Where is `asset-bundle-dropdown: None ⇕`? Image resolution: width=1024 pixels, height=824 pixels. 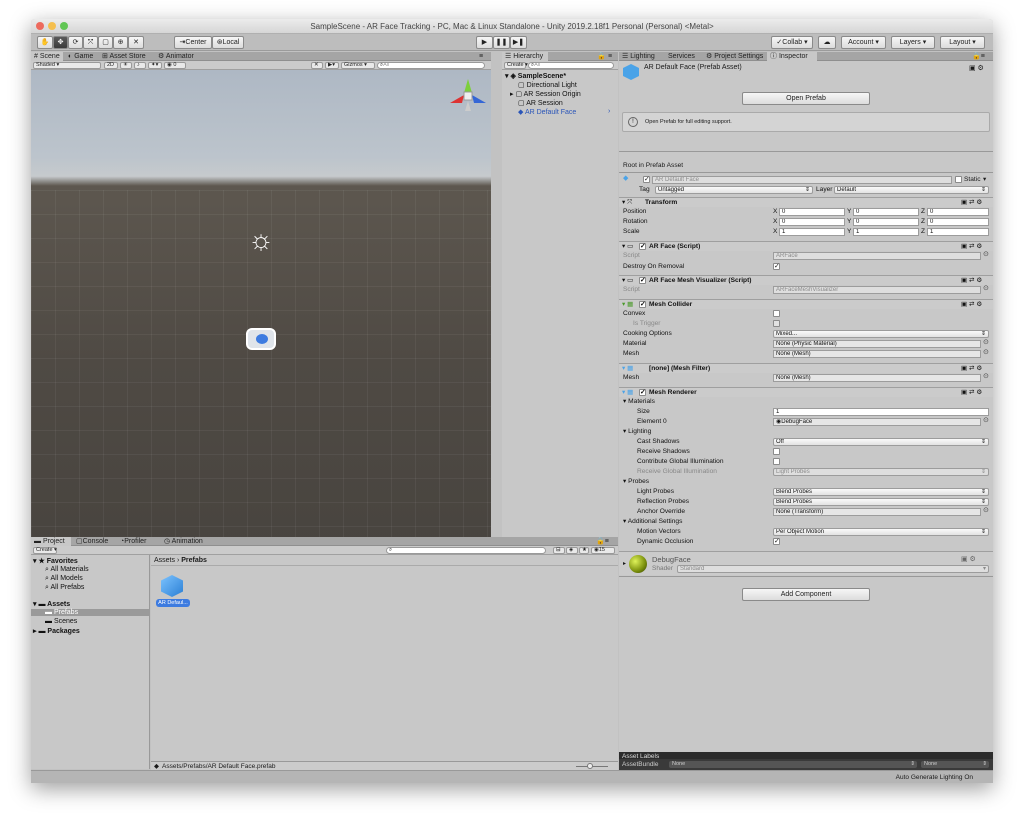 asset-bundle-dropdown: None ⇕ is located at coordinates (793, 764).